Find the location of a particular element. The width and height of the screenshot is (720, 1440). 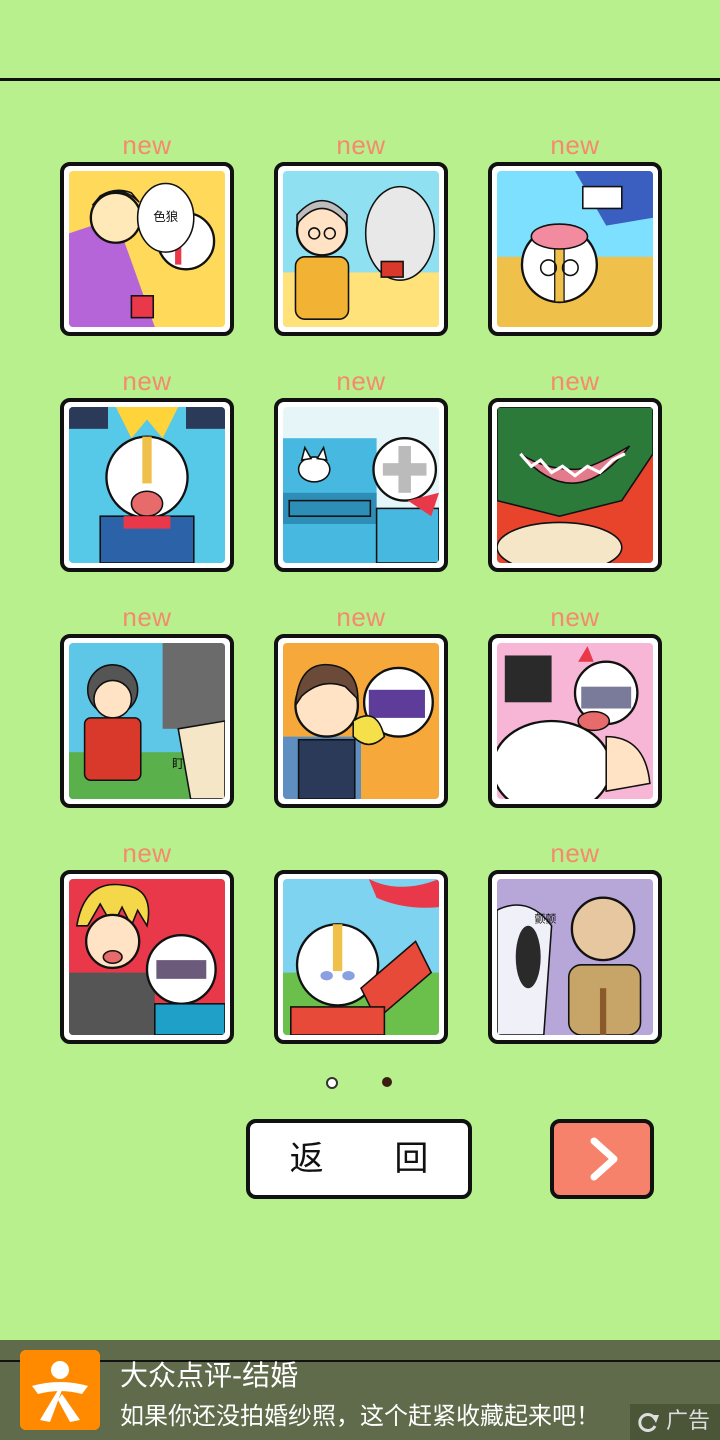

comic-thumbnail: 盯 is located at coordinates (147, 721).